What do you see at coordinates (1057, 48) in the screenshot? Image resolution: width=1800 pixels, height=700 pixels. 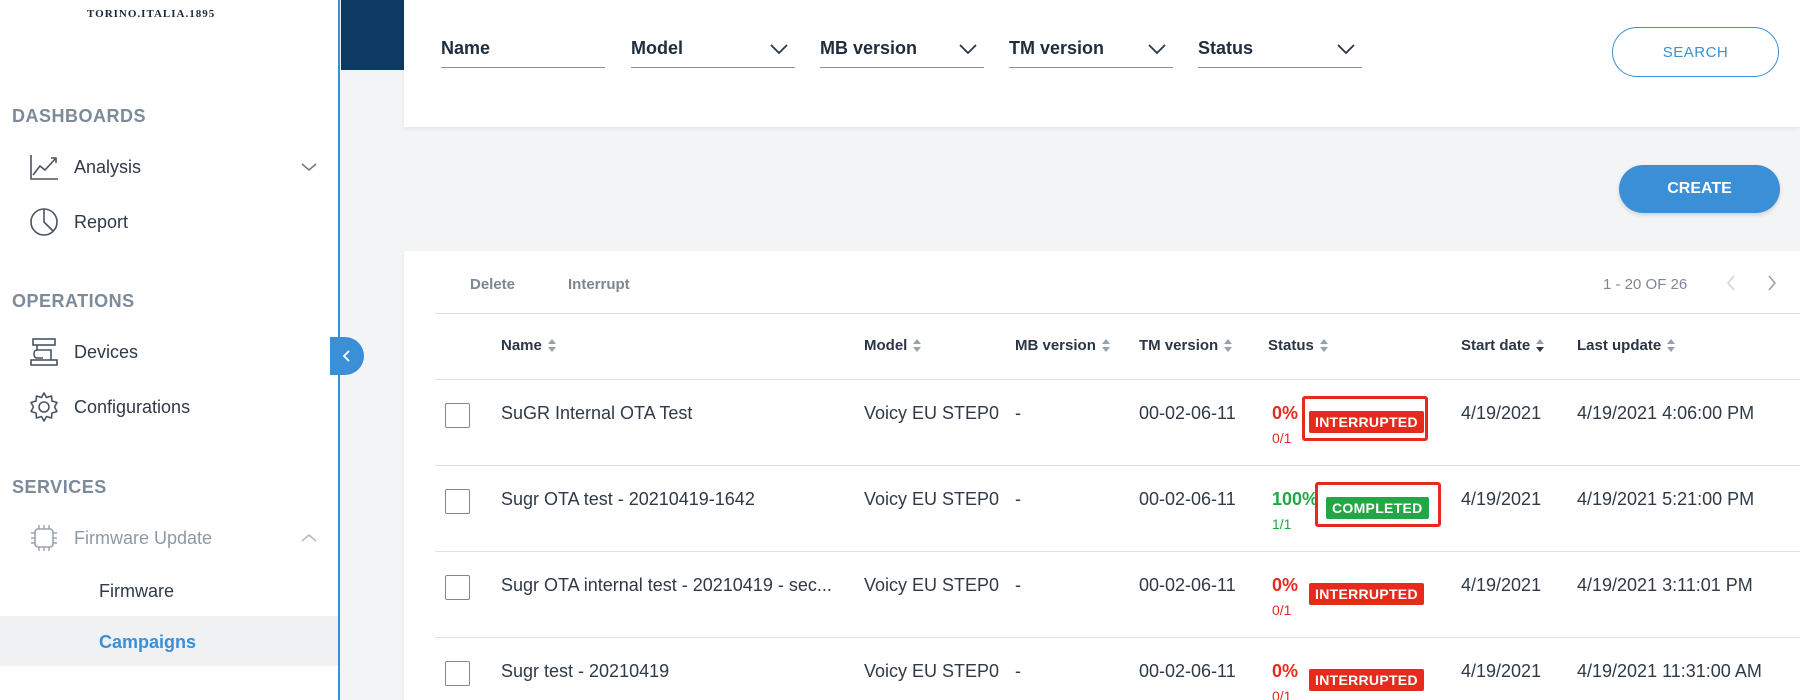 I see `tm-version-filter-label: TM version` at bounding box center [1057, 48].